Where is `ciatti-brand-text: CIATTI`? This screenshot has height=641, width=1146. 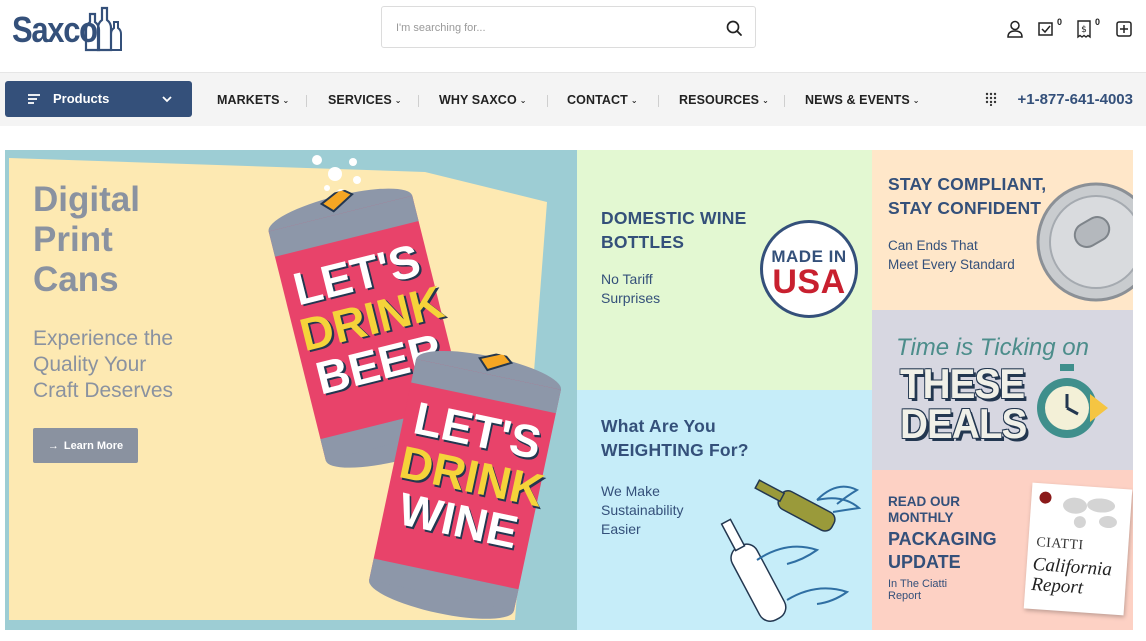
ciatti-brand-text: CIATTI is located at coordinates (1060, 544).